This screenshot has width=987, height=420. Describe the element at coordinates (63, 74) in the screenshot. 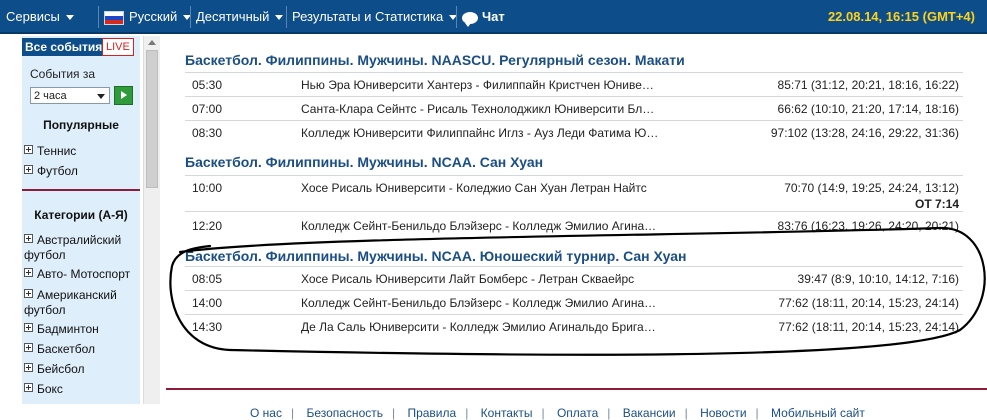

I see `events-for-label: События за` at that location.